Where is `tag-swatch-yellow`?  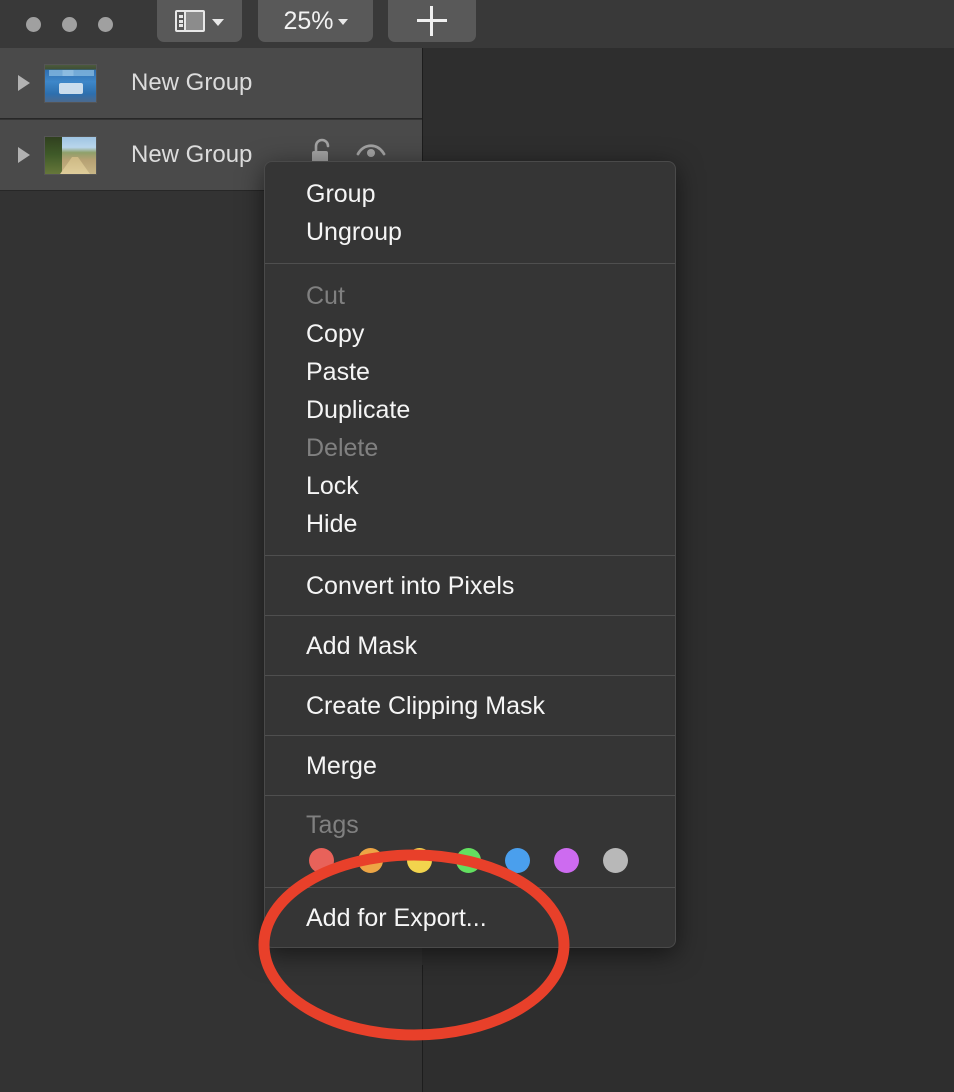
tag-swatch-yellow is located at coordinates (419, 860).